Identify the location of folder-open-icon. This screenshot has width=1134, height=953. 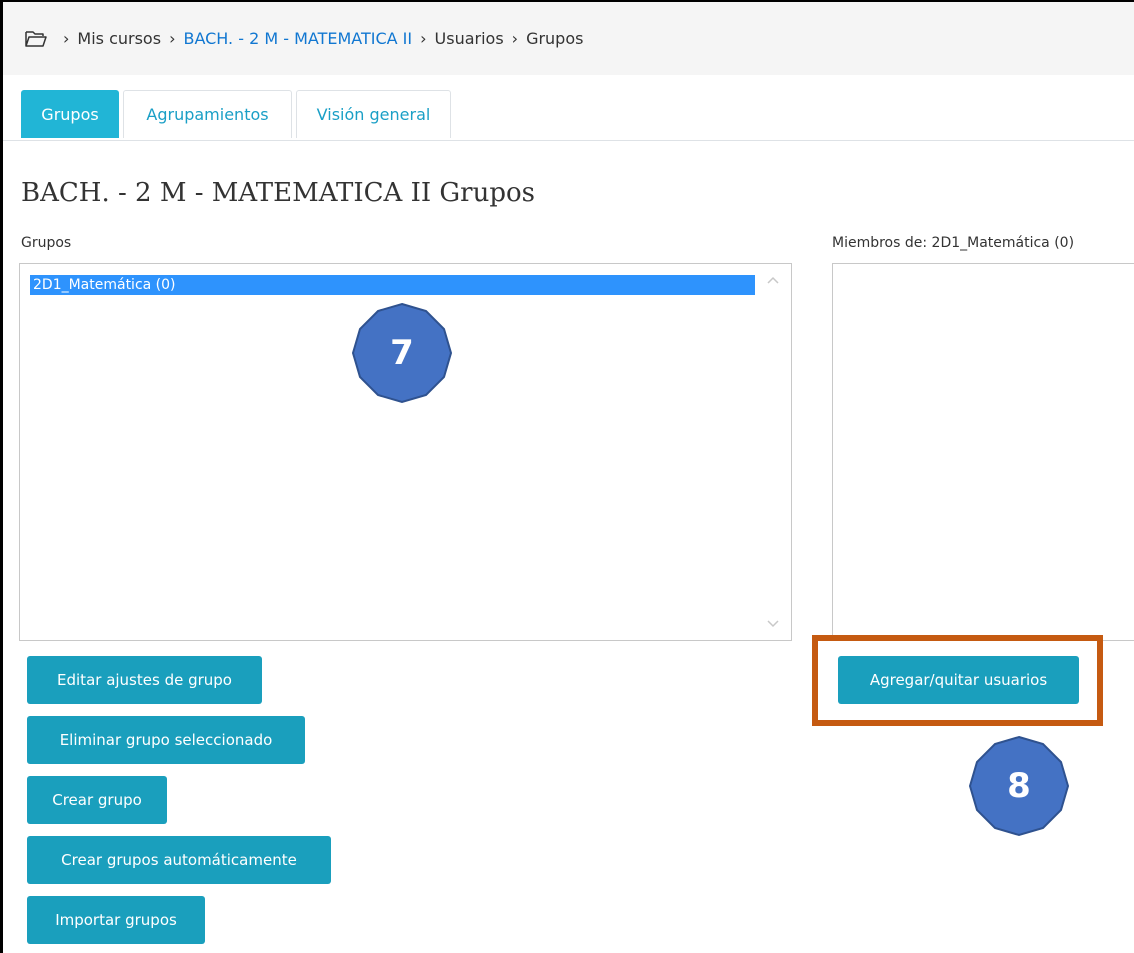
(36, 39).